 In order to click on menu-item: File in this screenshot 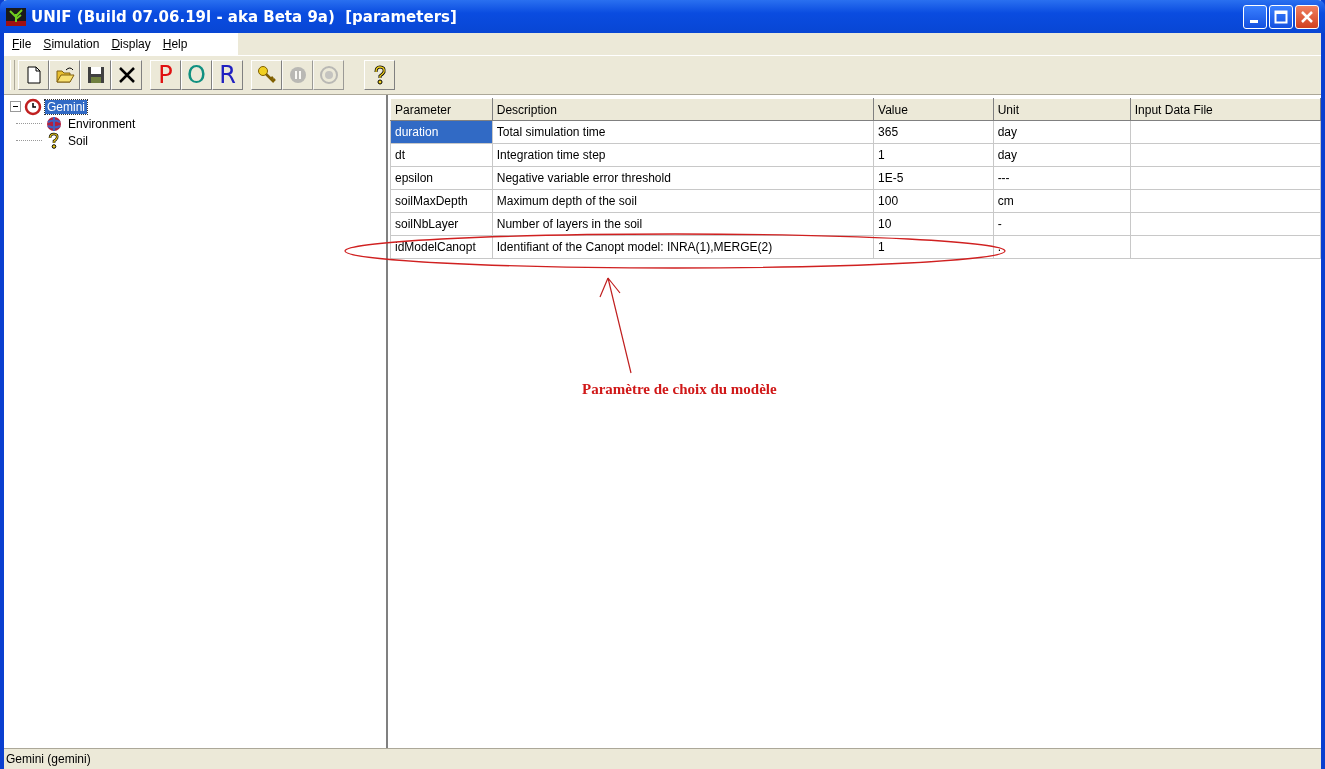, I will do `click(22, 44)`.